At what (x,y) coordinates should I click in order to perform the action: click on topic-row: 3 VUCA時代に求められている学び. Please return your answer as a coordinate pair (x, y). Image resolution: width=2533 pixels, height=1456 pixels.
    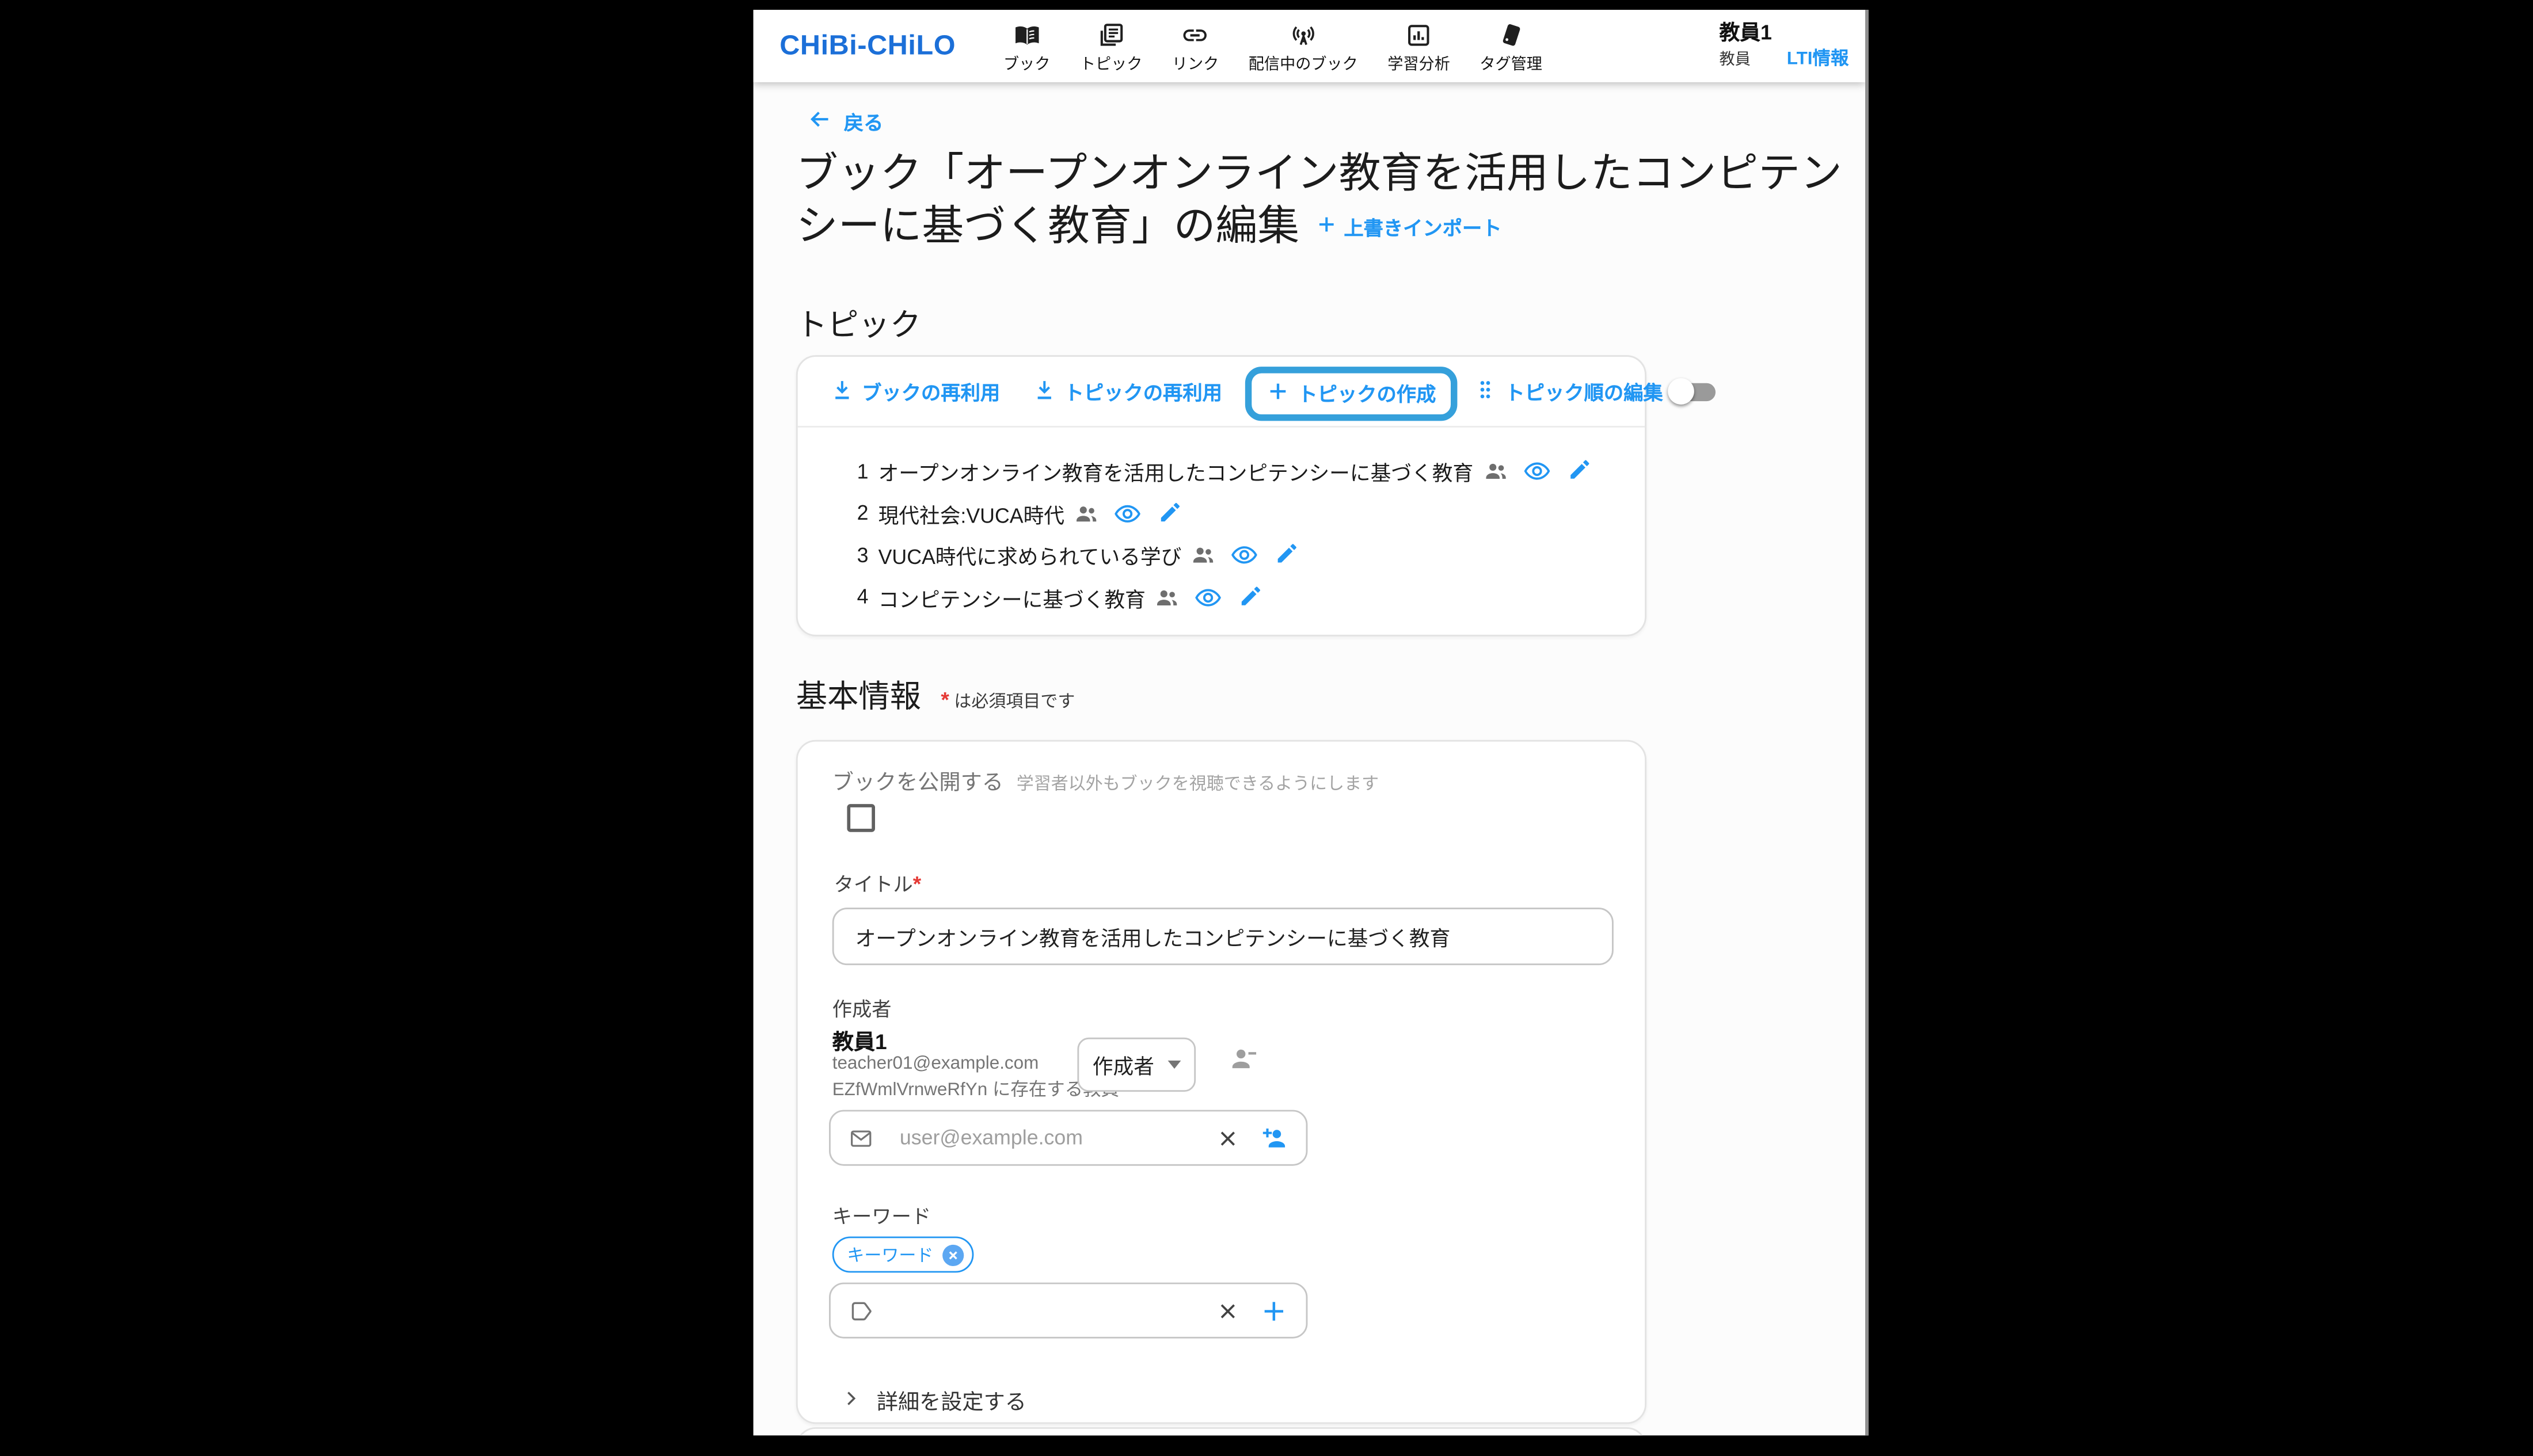
    Looking at the image, I should click on (1251, 556).